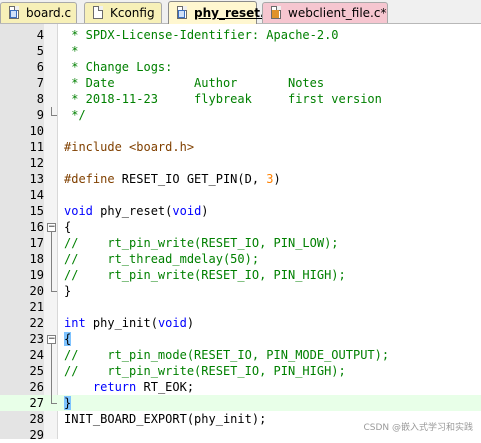 The height and width of the screenshot is (443, 481). Describe the element at coordinates (240, 147) in the screenshot. I see `code-line: 11 #include <board.h>` at that location.